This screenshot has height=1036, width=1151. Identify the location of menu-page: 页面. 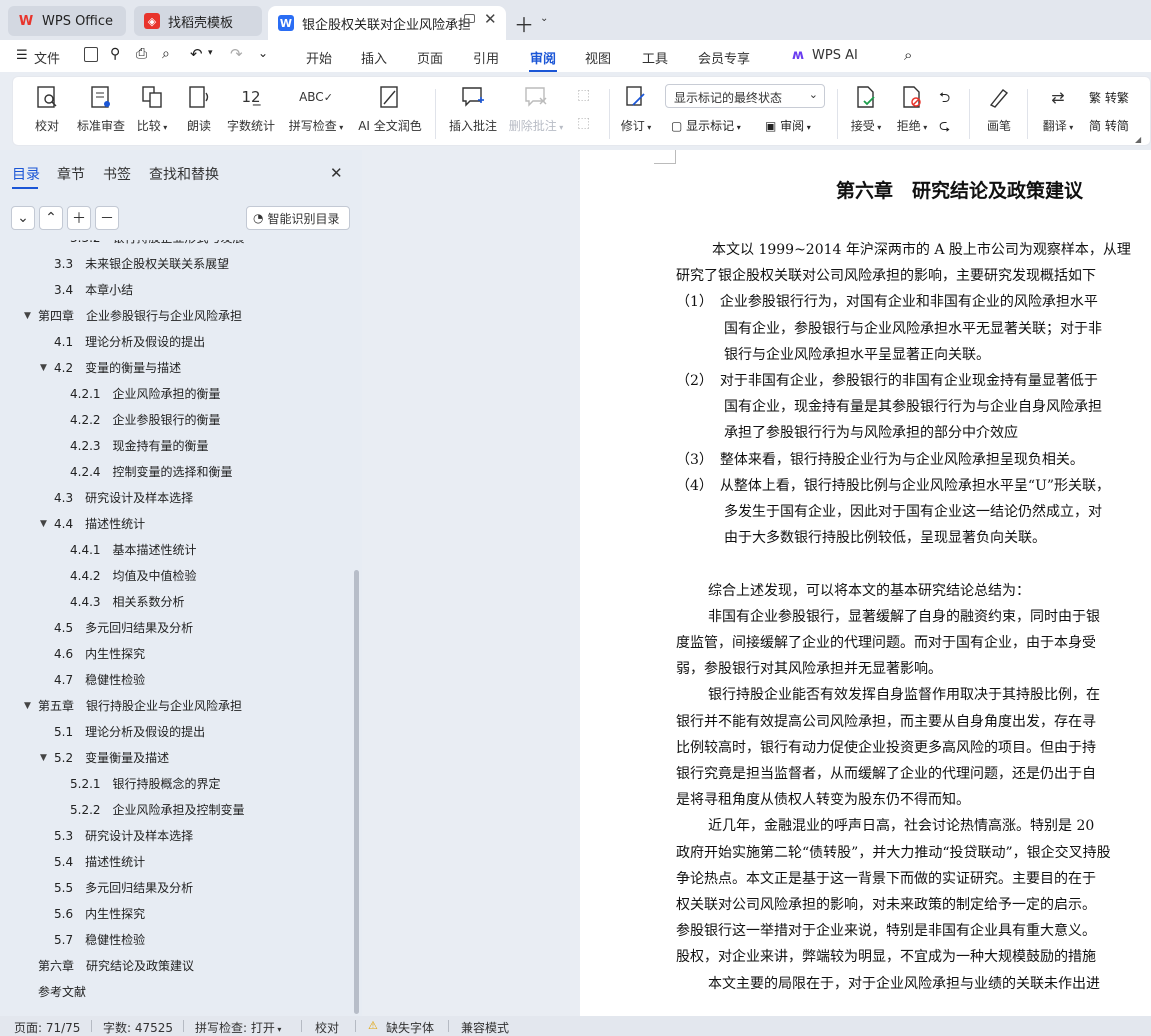
(430, 57).